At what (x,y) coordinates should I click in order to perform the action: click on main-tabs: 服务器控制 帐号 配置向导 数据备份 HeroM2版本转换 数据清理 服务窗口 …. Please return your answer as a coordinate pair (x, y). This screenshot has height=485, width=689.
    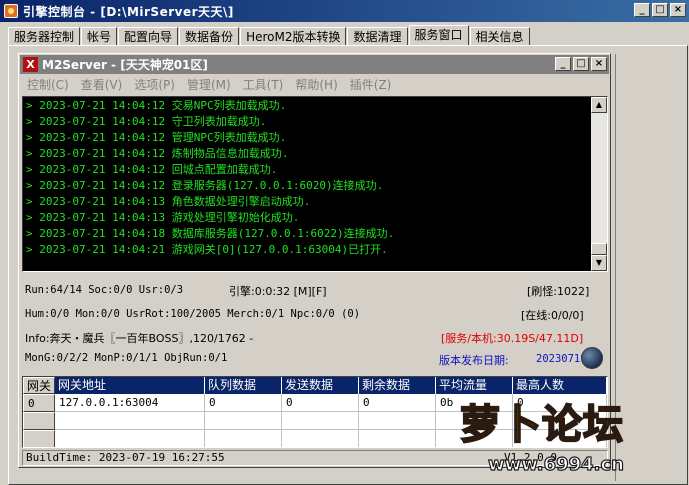
    Looking at the image, I should click on (269, 35).